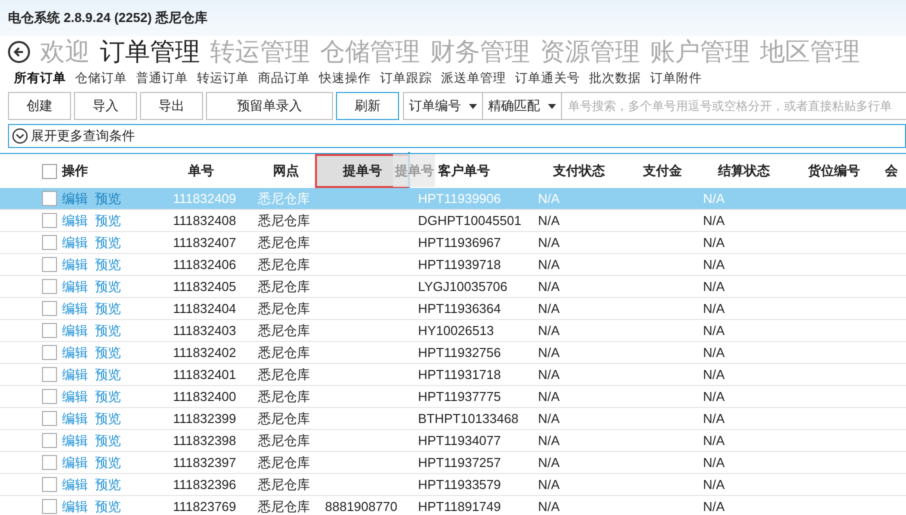 This screenshot has width=906, height=515. What do you see at coordinates (150, 52) in the screenshot?
I see `nav-tab: 订单管理` at bounding box center [150, 52].